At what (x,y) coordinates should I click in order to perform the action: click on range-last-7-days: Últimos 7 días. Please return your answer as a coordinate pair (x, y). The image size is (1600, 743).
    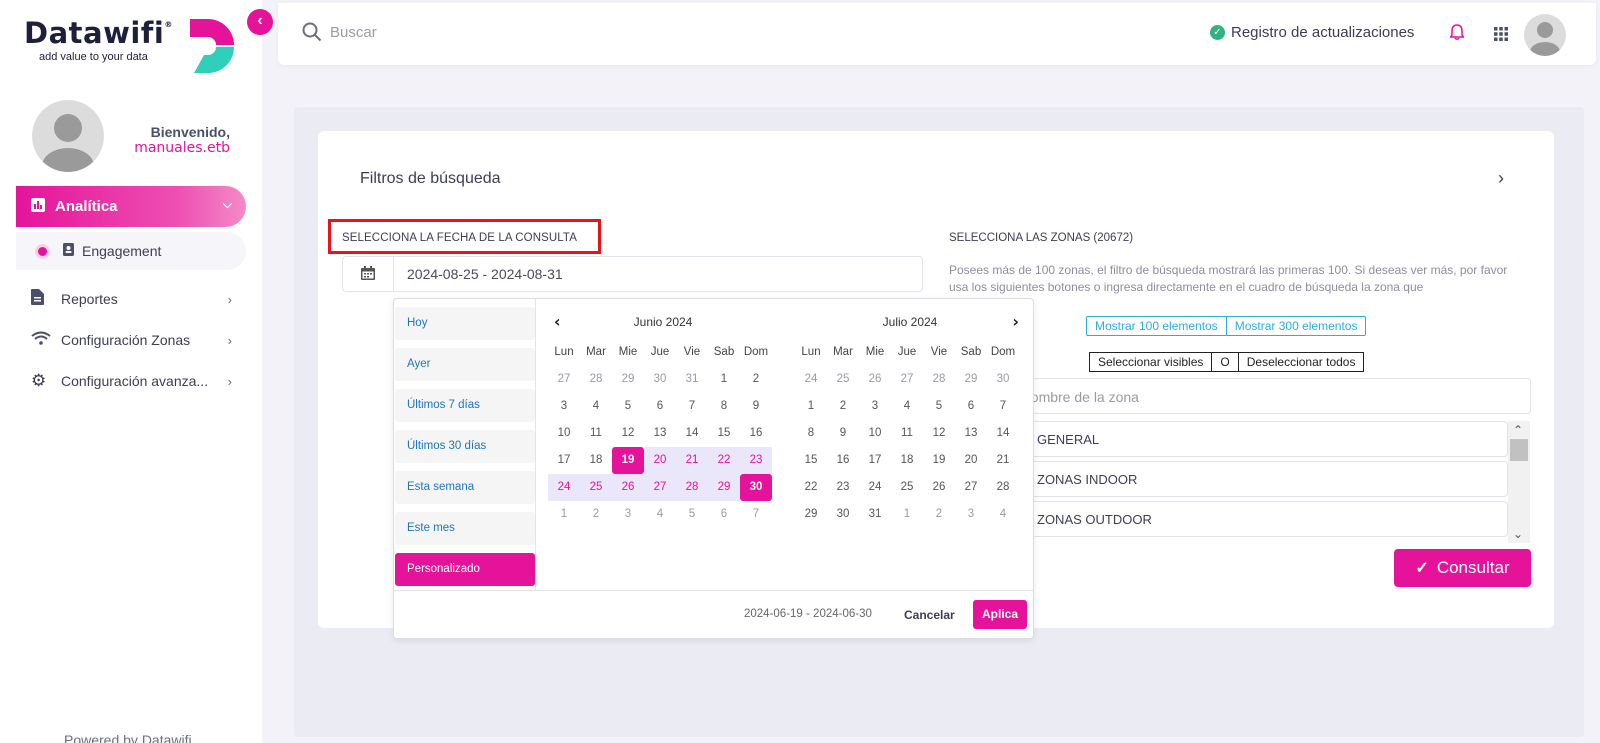
    Looking at the image, I should click on (465, 405).